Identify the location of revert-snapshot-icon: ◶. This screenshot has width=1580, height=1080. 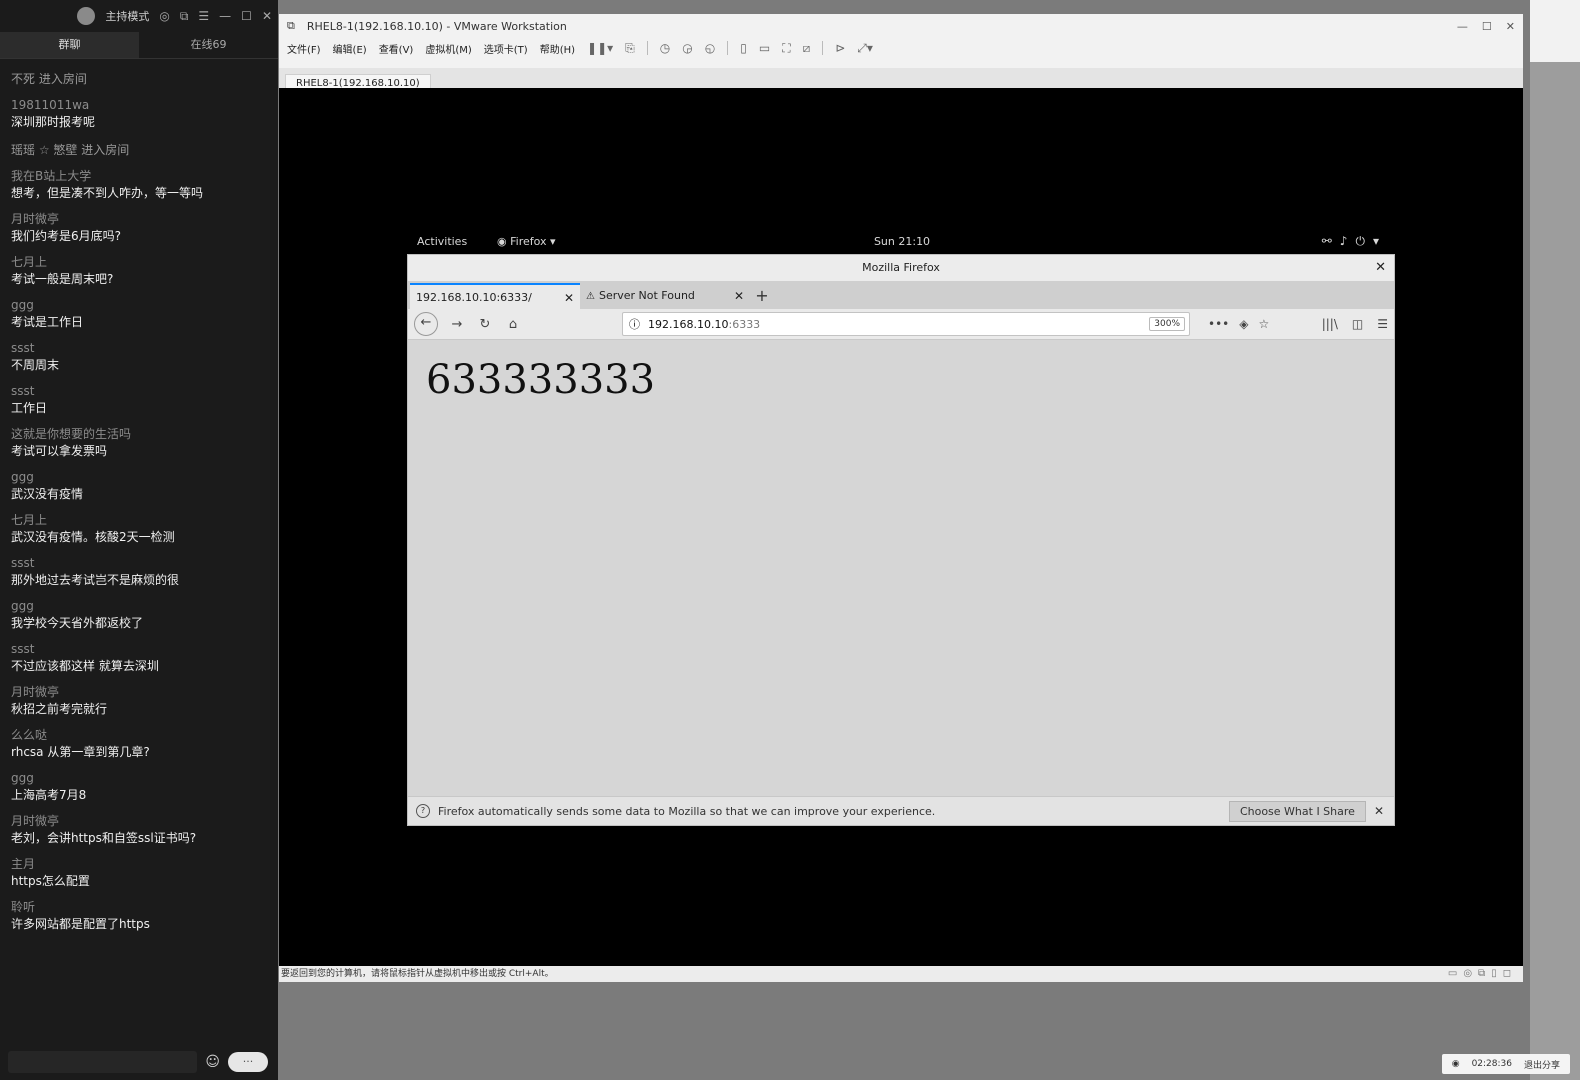
(687, 48).